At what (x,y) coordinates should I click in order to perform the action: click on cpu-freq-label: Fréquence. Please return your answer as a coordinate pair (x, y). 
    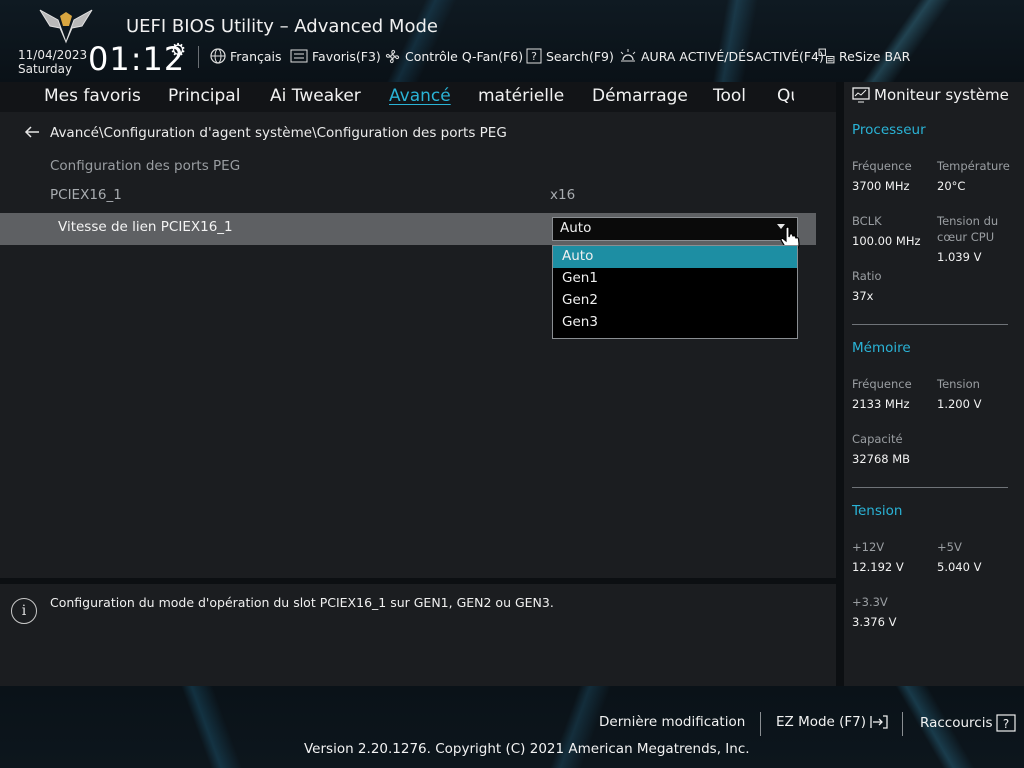
    Looking at the image, I should click on (882, 166).